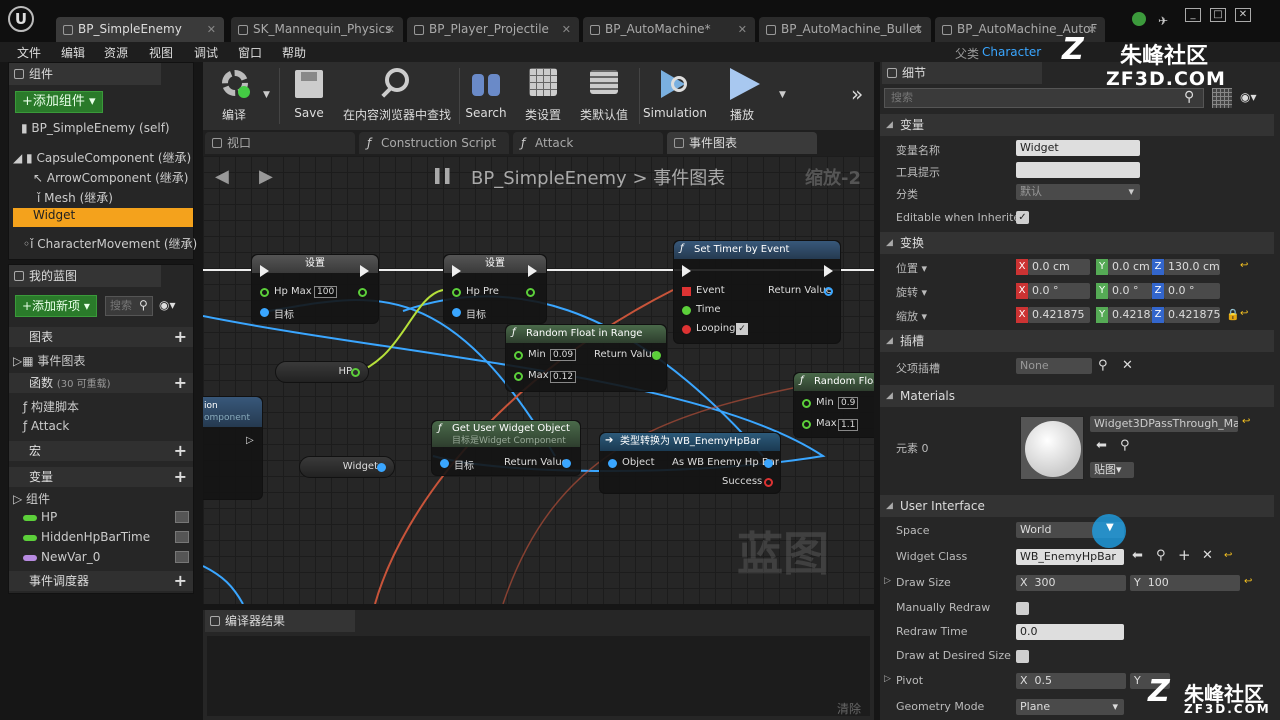 This screenshot has width=1280, height=720. I want to click on looping-pin, so click(686, 329).